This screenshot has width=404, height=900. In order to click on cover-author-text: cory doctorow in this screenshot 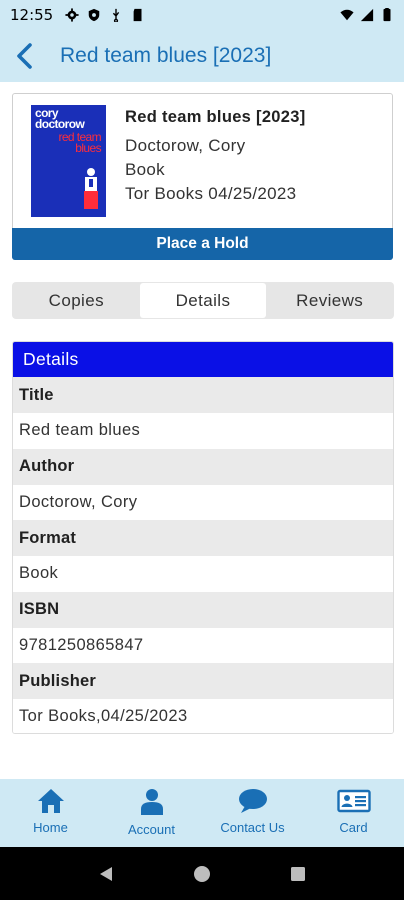, I will do `click(60, 118)`.